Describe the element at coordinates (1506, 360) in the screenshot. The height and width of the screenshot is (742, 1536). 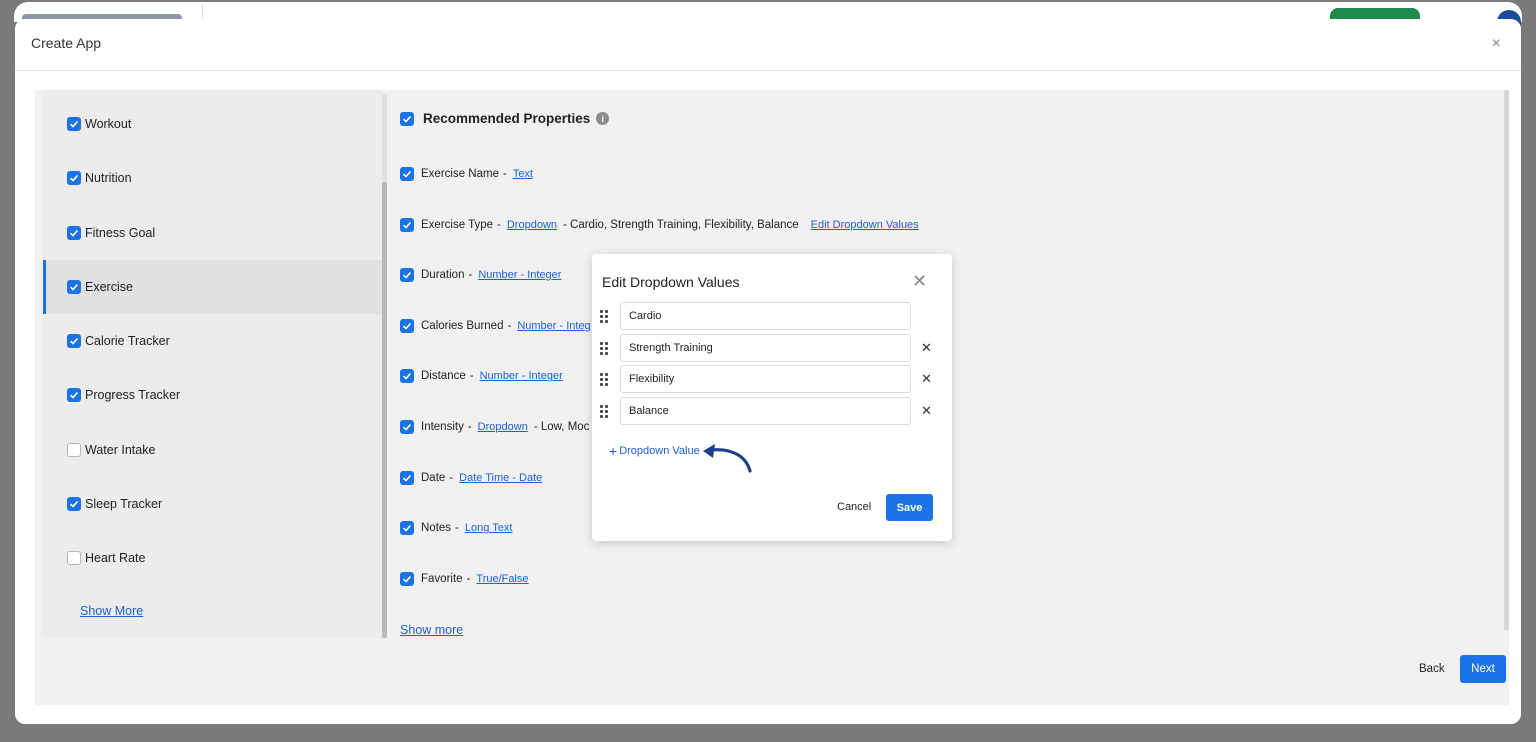
I see `properties-scrollbar` at that location.